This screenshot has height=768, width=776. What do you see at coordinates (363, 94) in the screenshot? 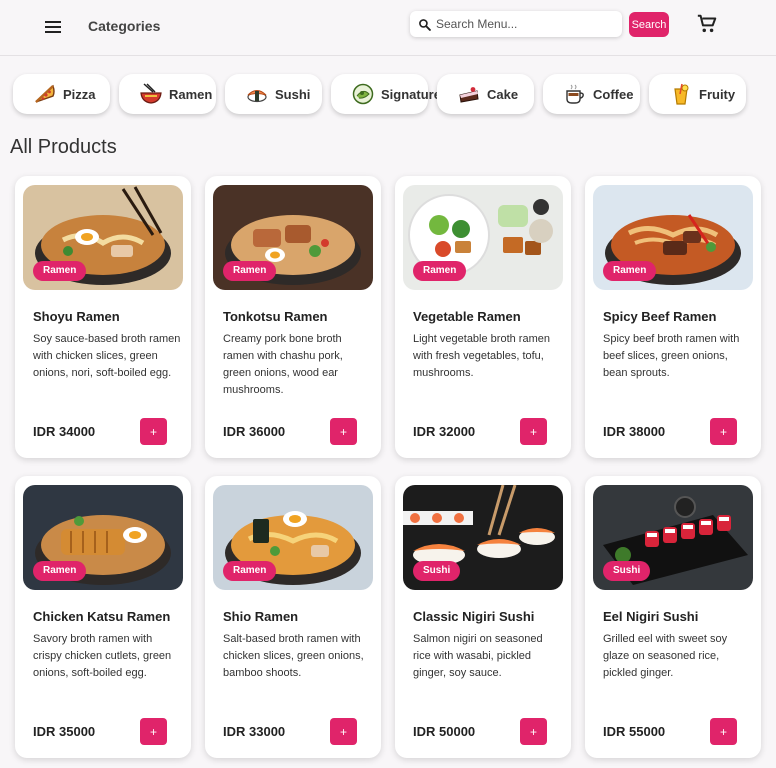
I see `signature-icon` at bounding box center [363, 94].